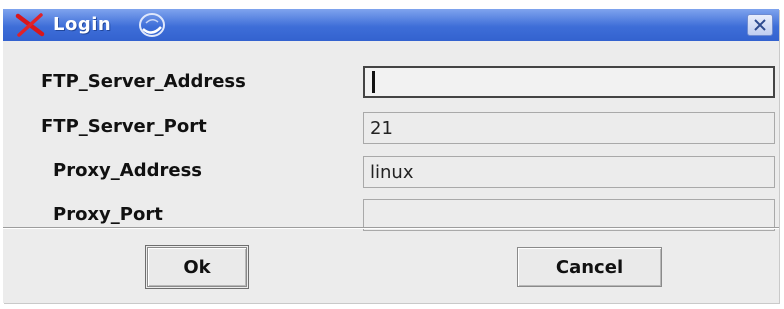 The width and height of the screenshot is (784, 309). Describe the element at coordinates (127, 170) in the screenshot. I see `proxy-address-label: Proxy_Address` at that location.